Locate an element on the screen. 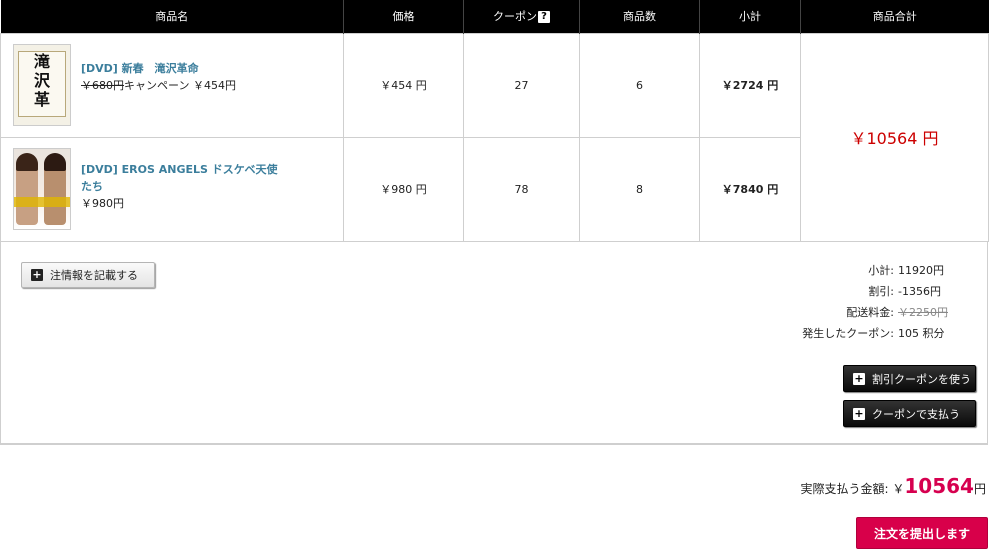 The width and height of the screenshot is (990, 553). payment-total: 実際支払う金額: ￥10564円 is located at coordinates (894, 486).